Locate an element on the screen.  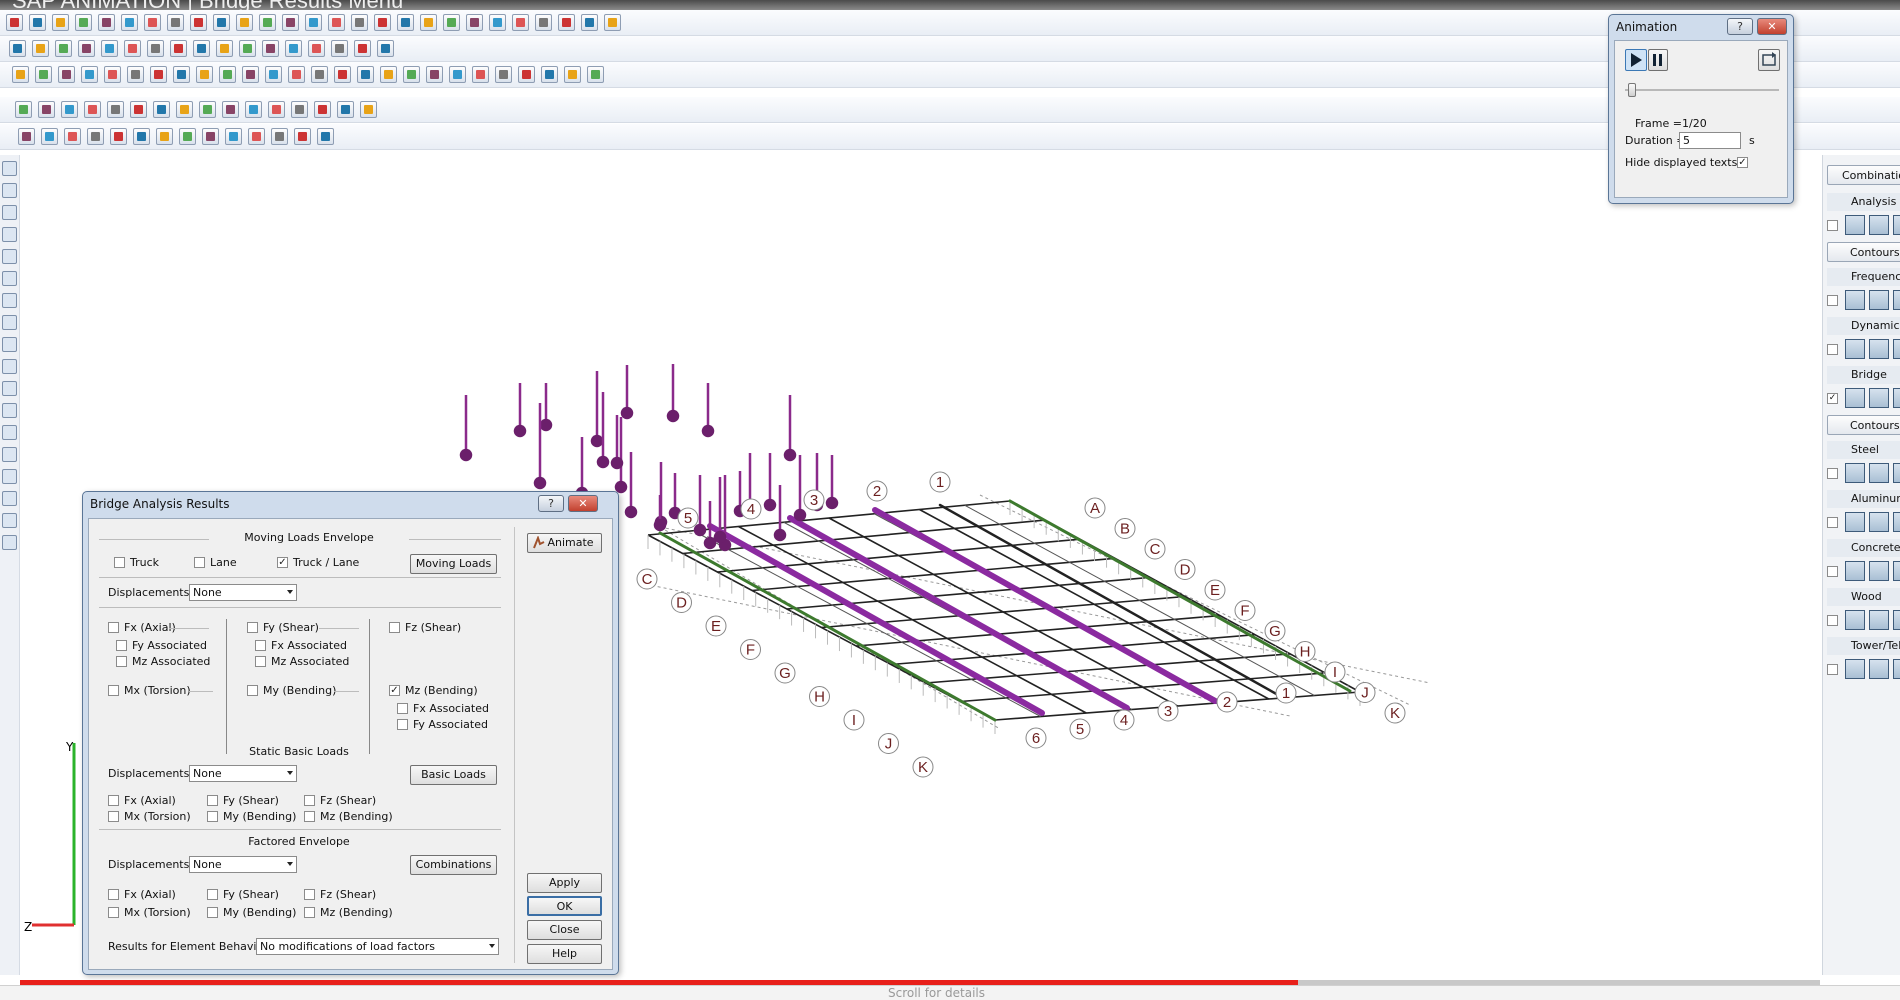
moving-my-bending-checkbox is located at coordinates (252, 690).